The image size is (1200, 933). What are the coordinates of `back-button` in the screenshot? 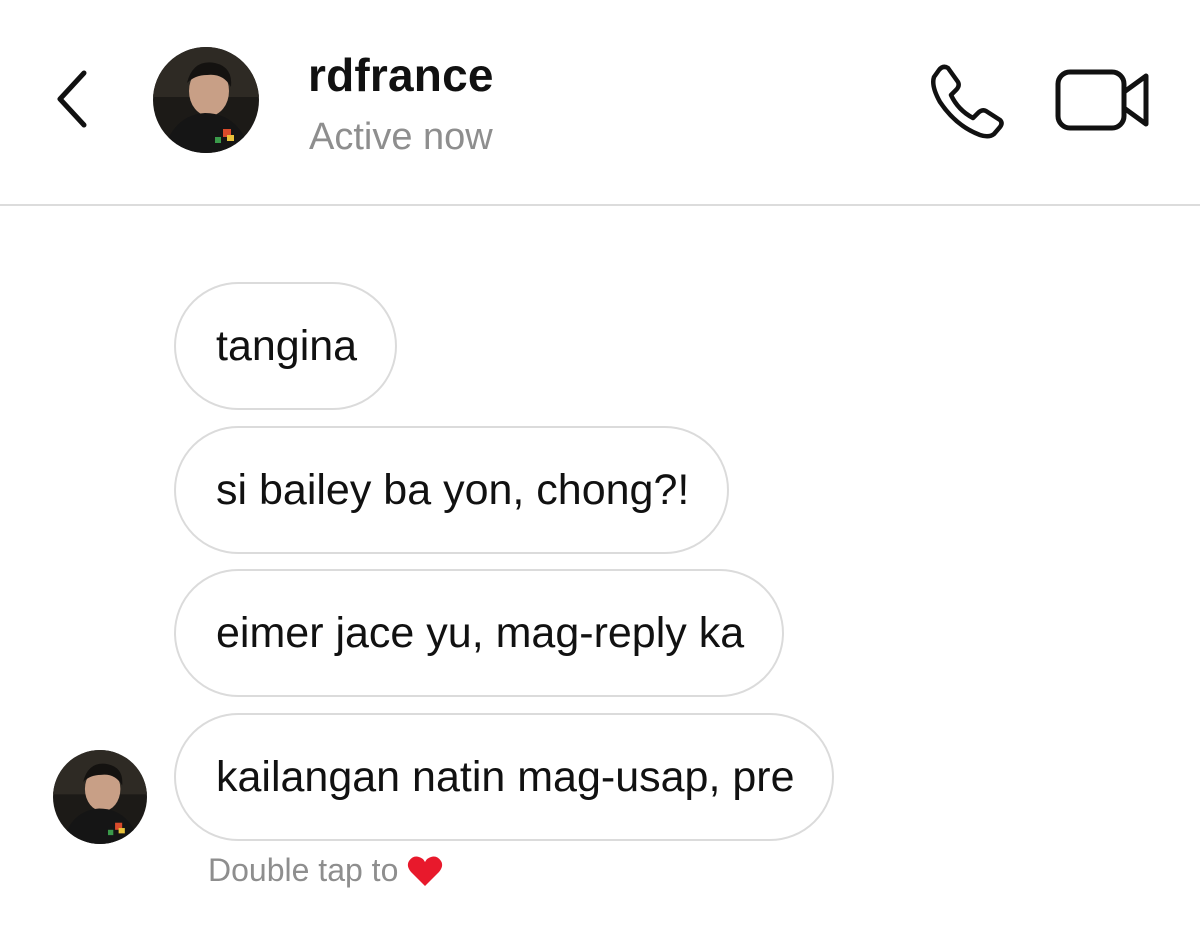 It's located at (72, 99).